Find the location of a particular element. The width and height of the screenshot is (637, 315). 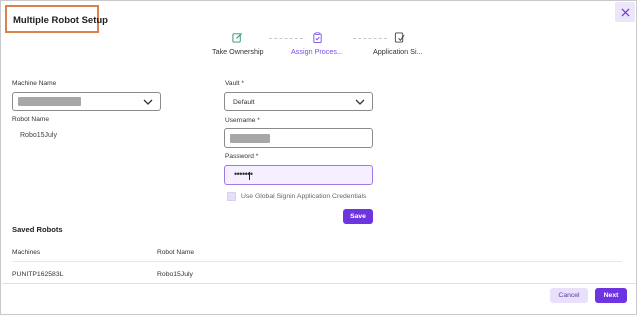

vault-selected-value: Default is located at coordinates (244, 102).